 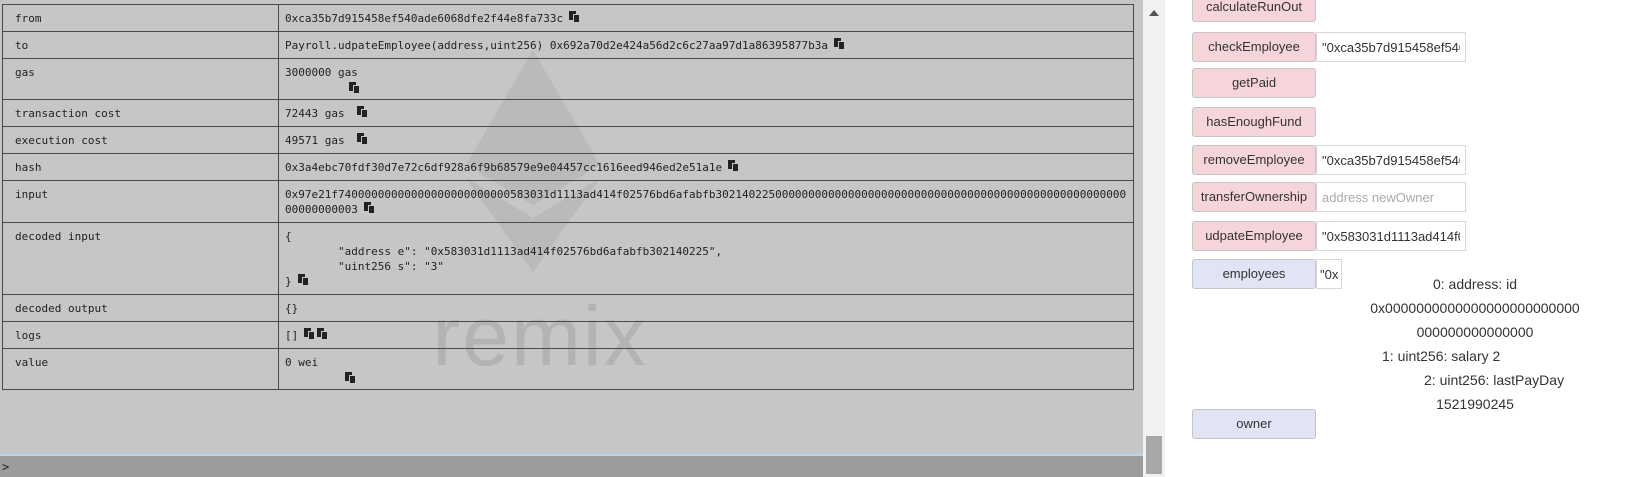 I want to click on check-employee-button: checkEmployee, so click(x=1254, y=47).